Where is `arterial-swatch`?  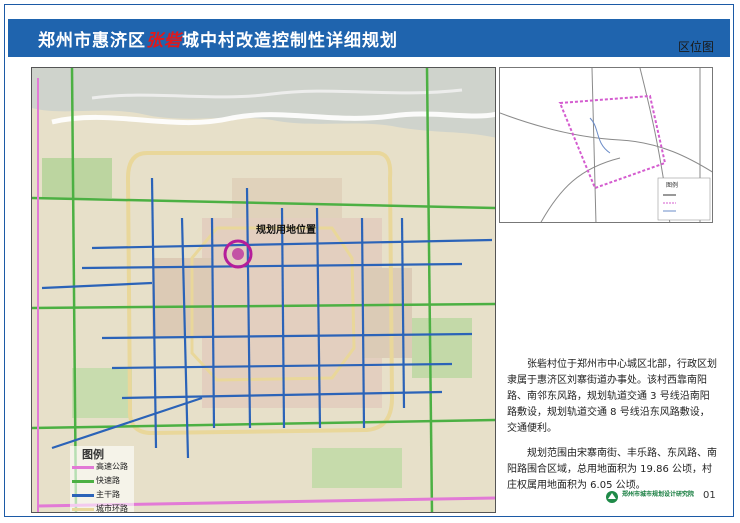
arterial-swatch is located at coordinates (83, 495).